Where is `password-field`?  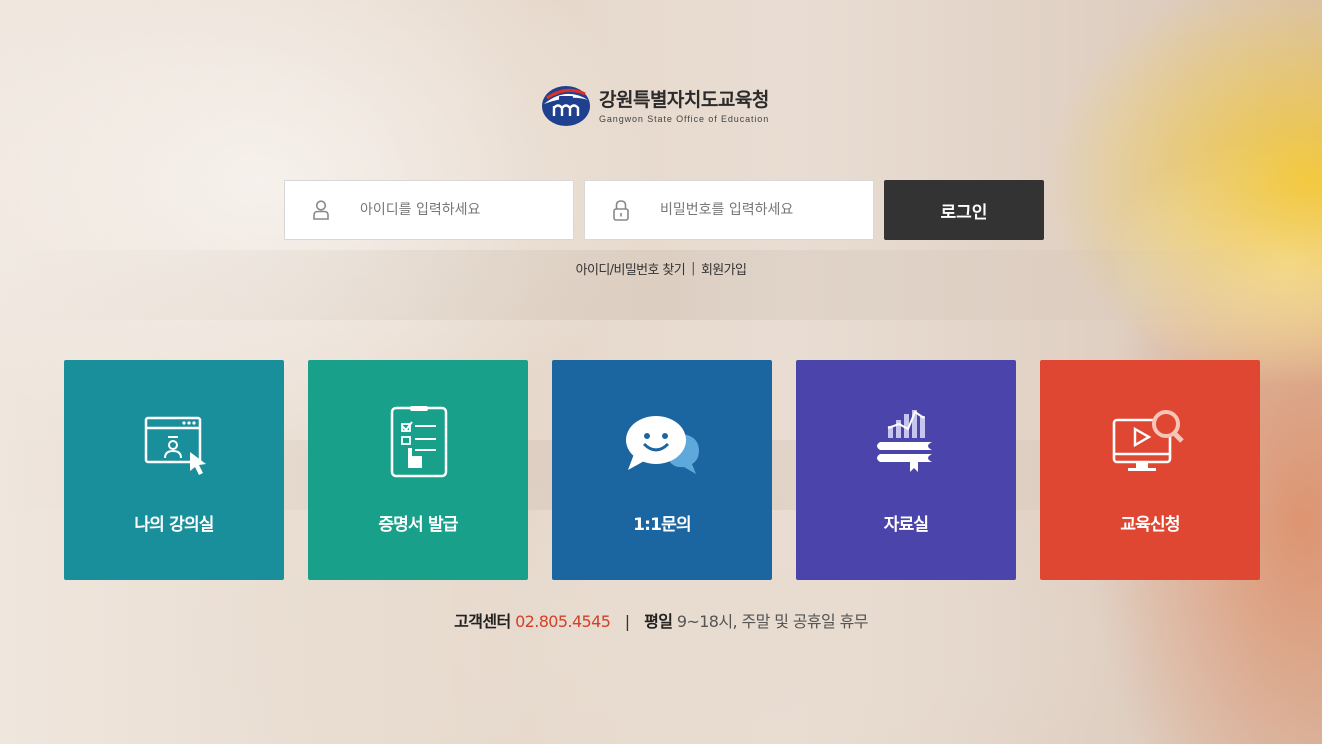
password-field is located at coordinates (729, 210).